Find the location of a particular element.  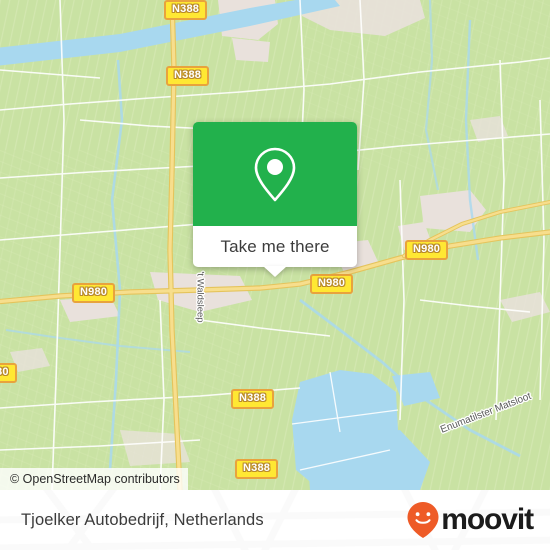

callout-action-area: Take me there is located at coordinates (275, 251).